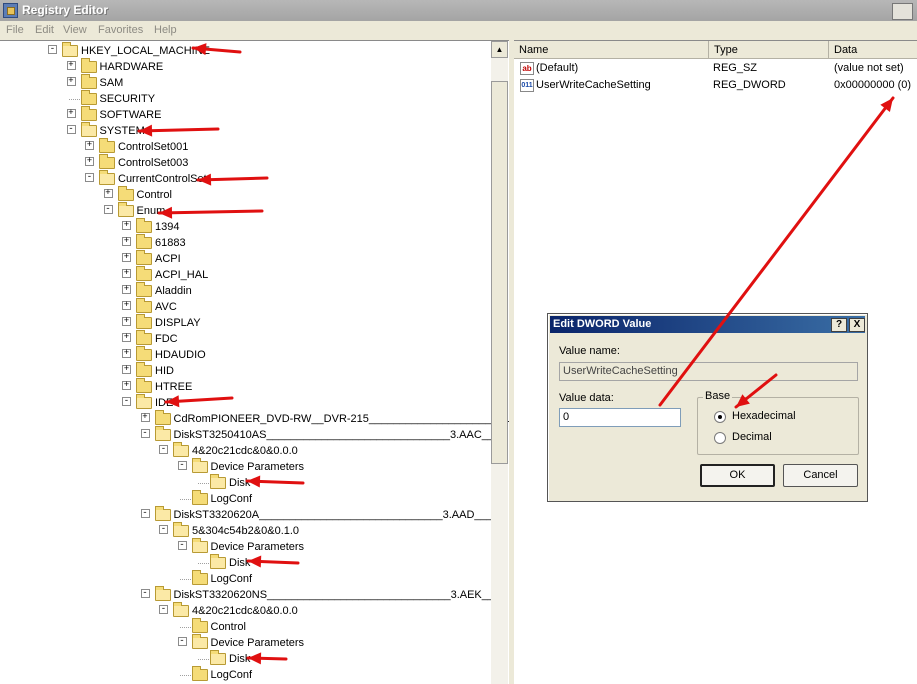 The width and height of the screenshot is (917, 684). I want to click on column-header-type: Type, so click(769, 50).